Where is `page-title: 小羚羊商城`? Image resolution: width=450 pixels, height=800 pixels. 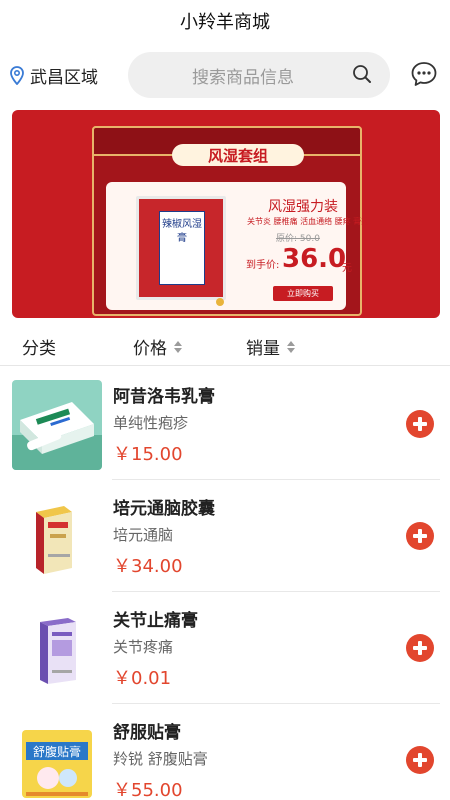
page-title: 小羚羊商城 is located at coordinates (225, 22).